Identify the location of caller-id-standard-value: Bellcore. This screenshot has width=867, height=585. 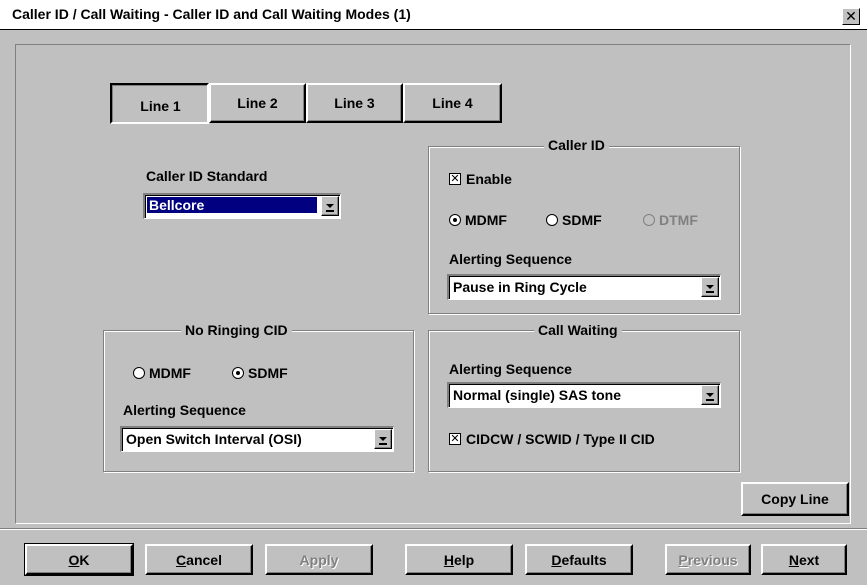
(232, 205).